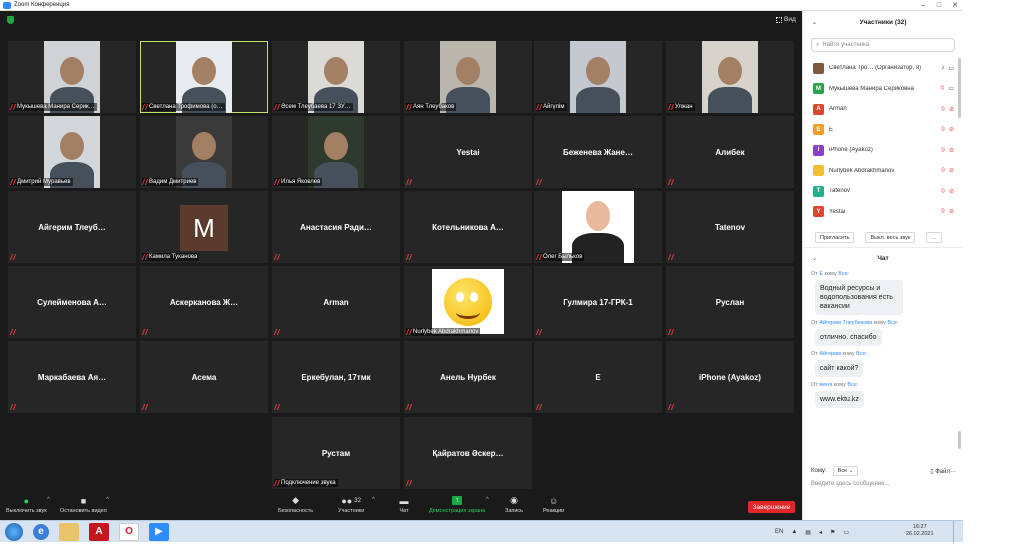 This screenshot has width=1024, height=552. I want to click on flag-icon: ⚑, so click(832, 532).